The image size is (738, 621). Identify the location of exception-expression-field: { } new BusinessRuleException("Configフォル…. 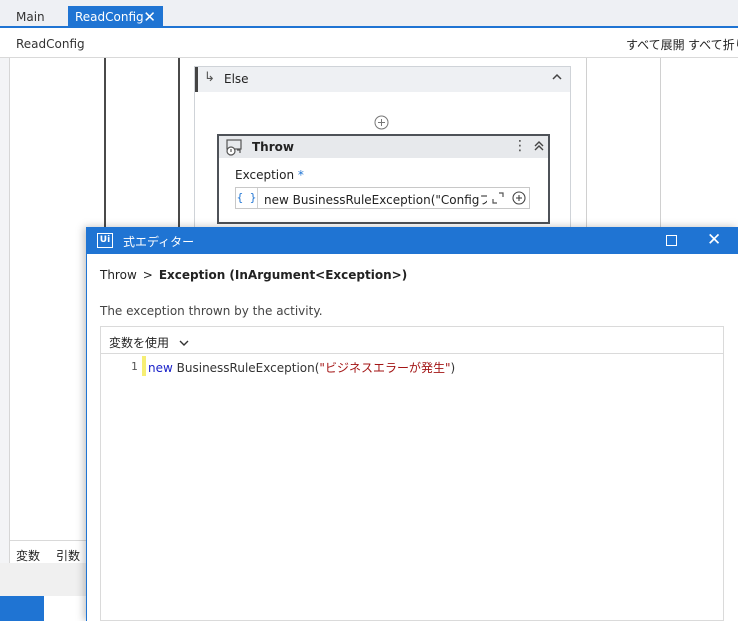
(382, 198).